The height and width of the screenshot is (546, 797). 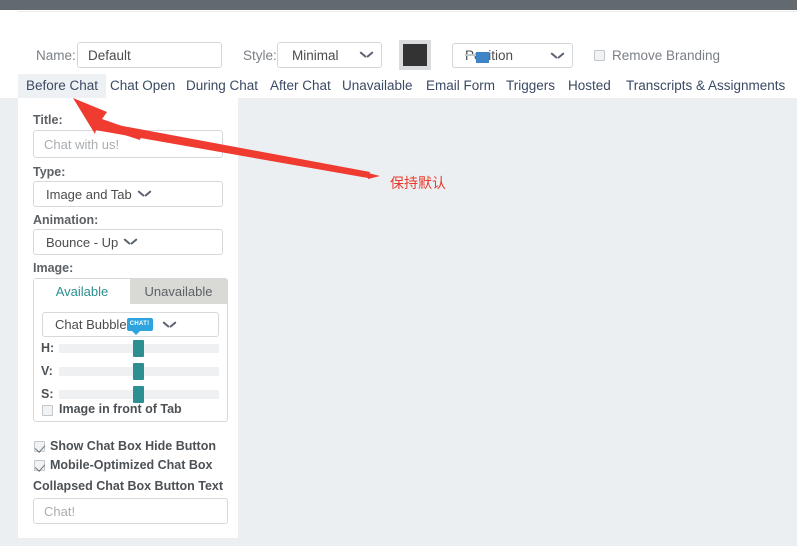 What do you see at coordinates (128, 486) in the screenshot?
I see `collapsed-text-label: Collapsed Chat Box Button Text` at bounding box center [128, 486].